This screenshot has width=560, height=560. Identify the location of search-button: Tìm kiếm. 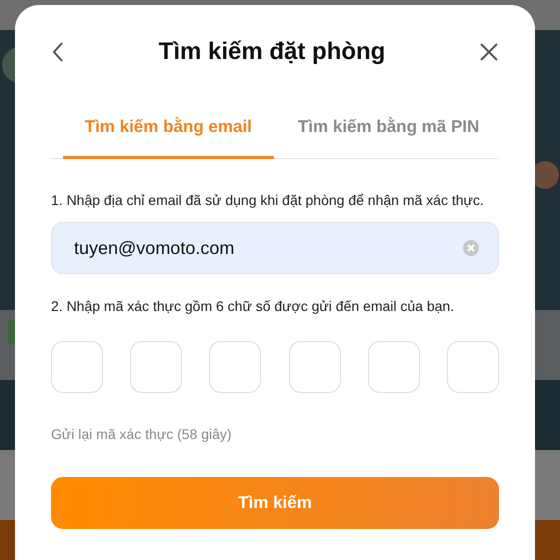
(275, 503).